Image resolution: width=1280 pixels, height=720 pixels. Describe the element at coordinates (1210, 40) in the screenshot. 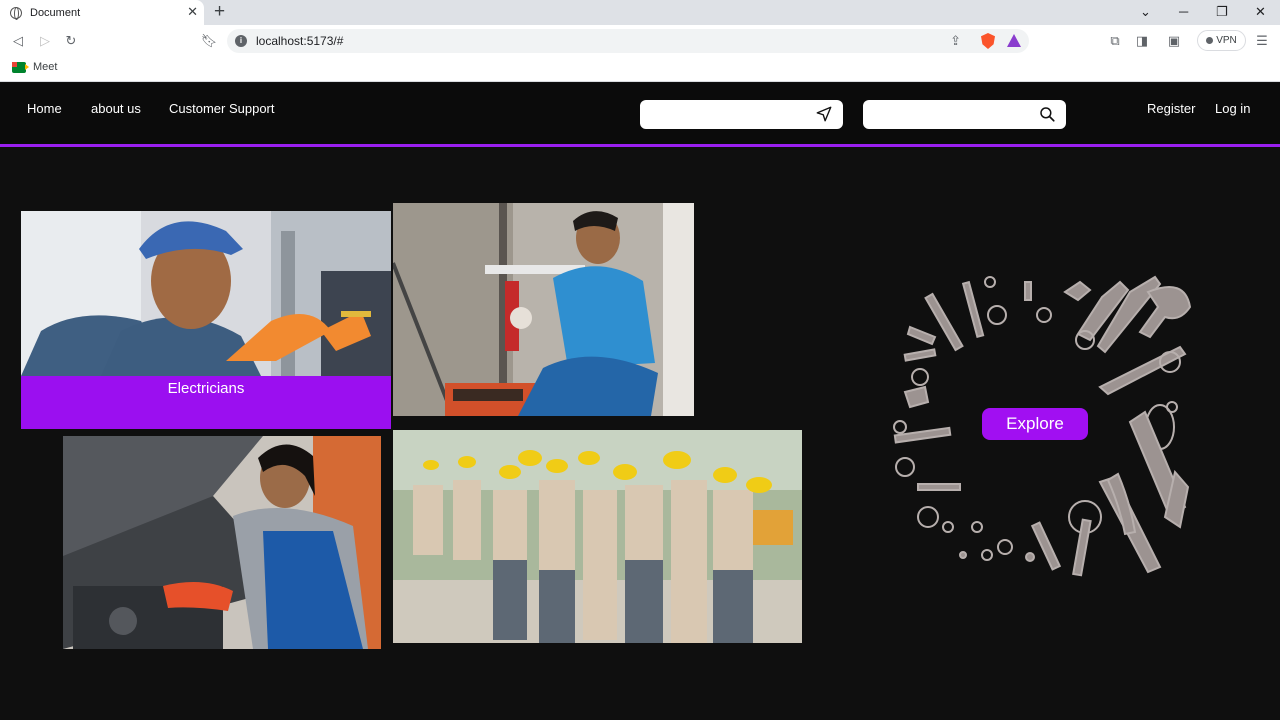

I see `vpn-status-icon` at that location.